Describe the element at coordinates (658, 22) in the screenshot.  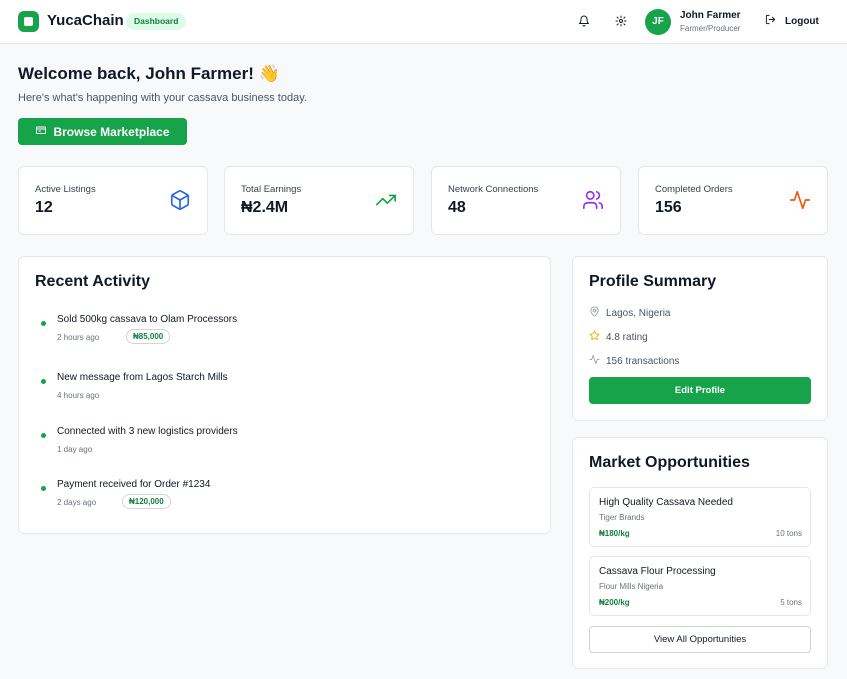
I see `avatar: JF` at that location.